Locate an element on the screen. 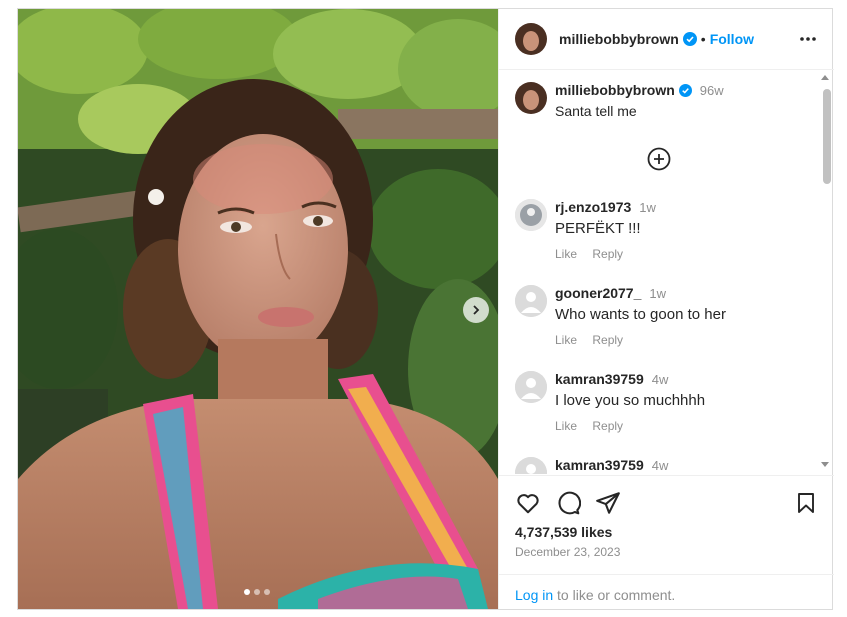 Image resolution: width=847 pixels, height=617 pixels. header-username: milliebobbybrown is located at coordinates (619, 39).